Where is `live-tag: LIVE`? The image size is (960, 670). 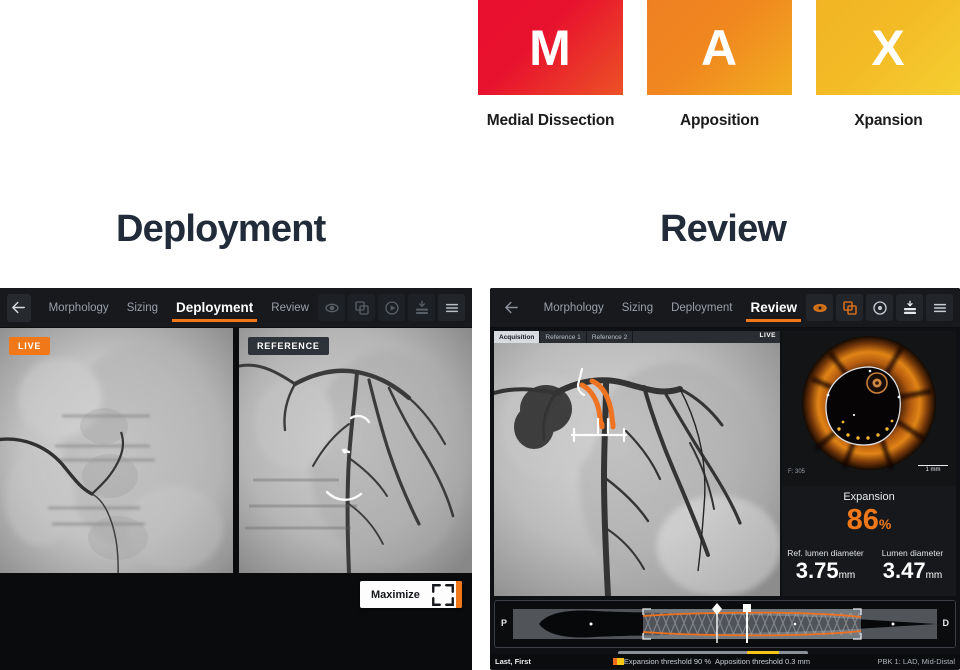
live-tag: LIVE is located at coordinates (767, 335).